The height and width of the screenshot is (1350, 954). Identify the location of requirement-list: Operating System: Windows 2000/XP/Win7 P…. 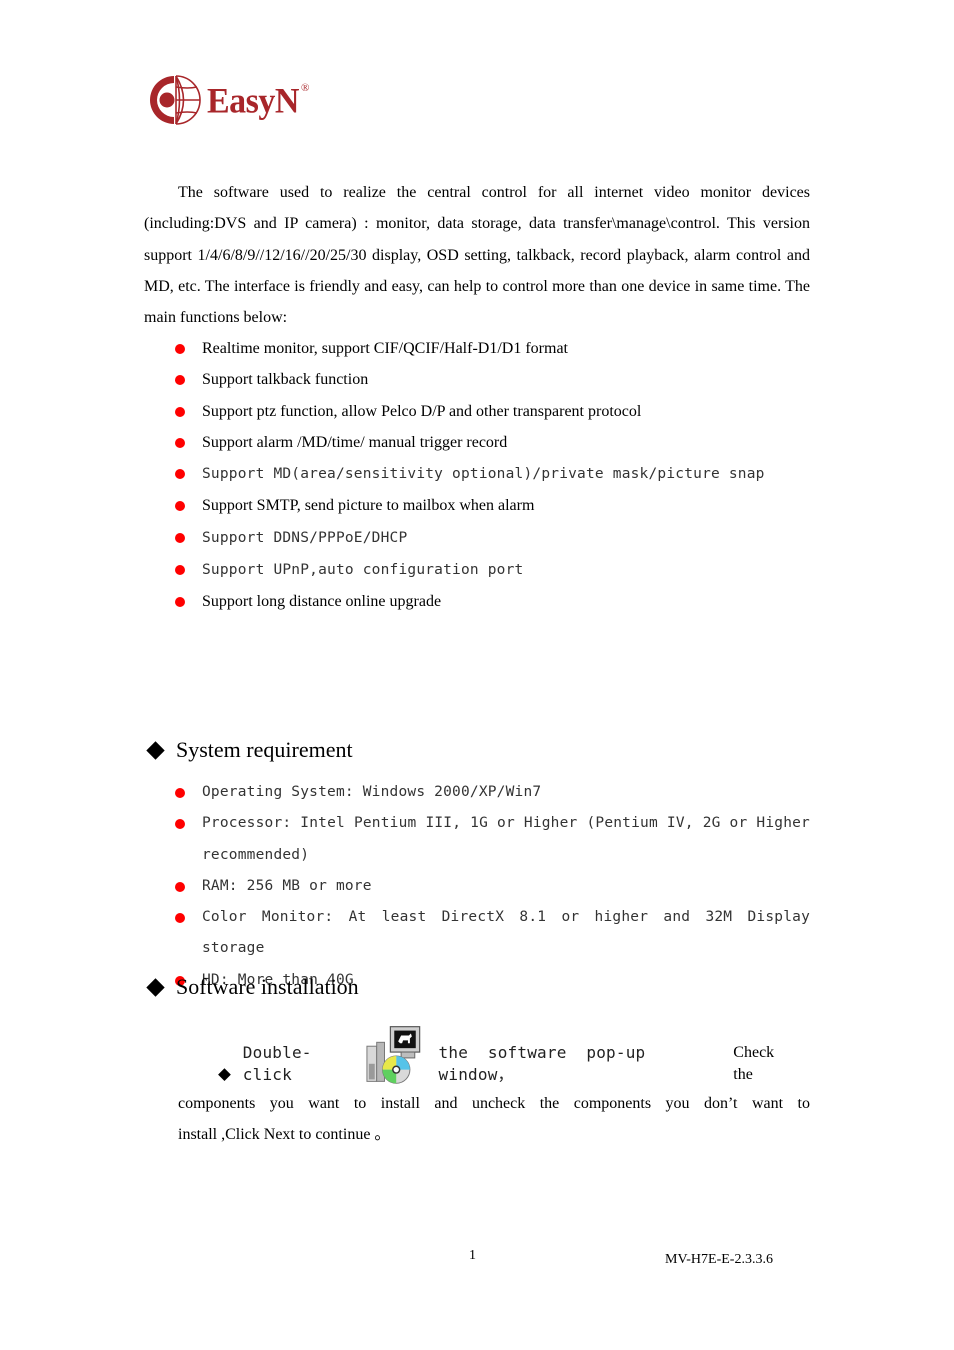
(477, 886).